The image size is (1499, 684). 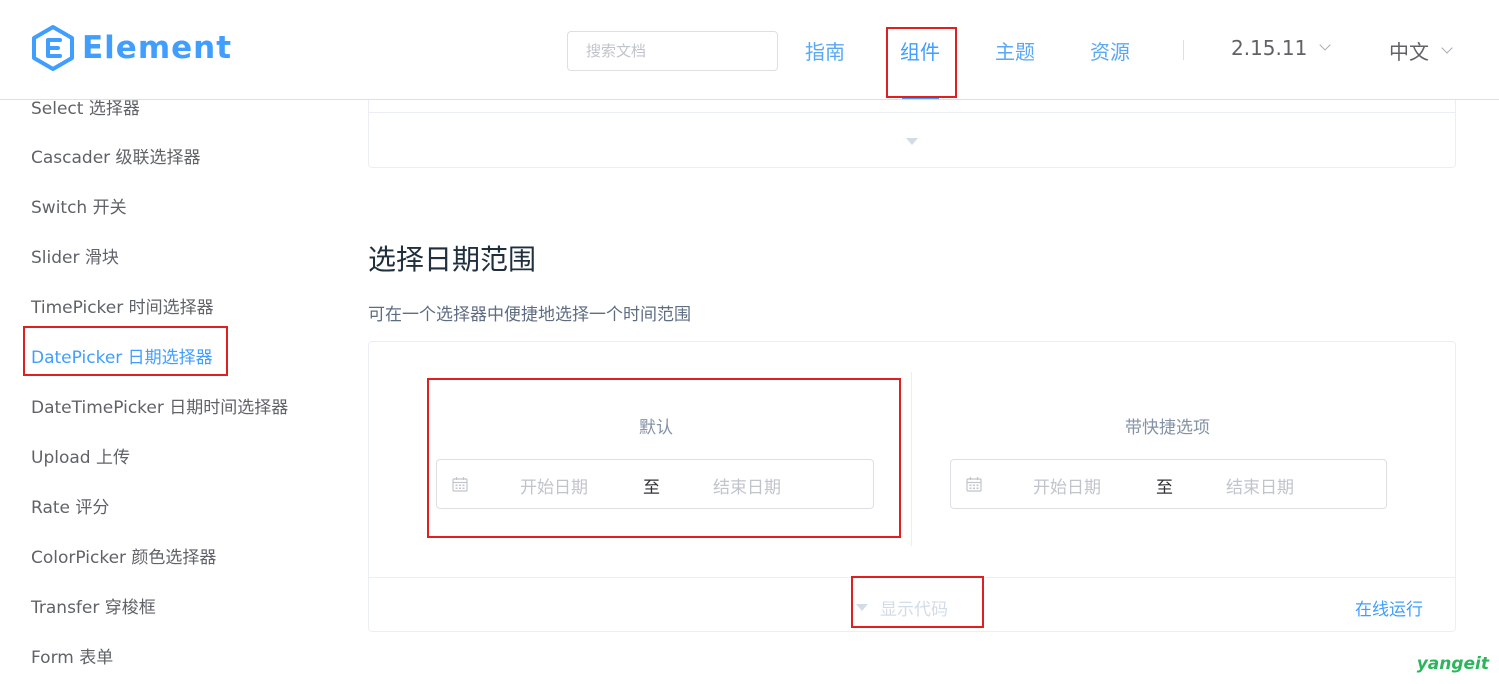 I want to click on language-dropdown: 中文, so click(x=1421, y=50).